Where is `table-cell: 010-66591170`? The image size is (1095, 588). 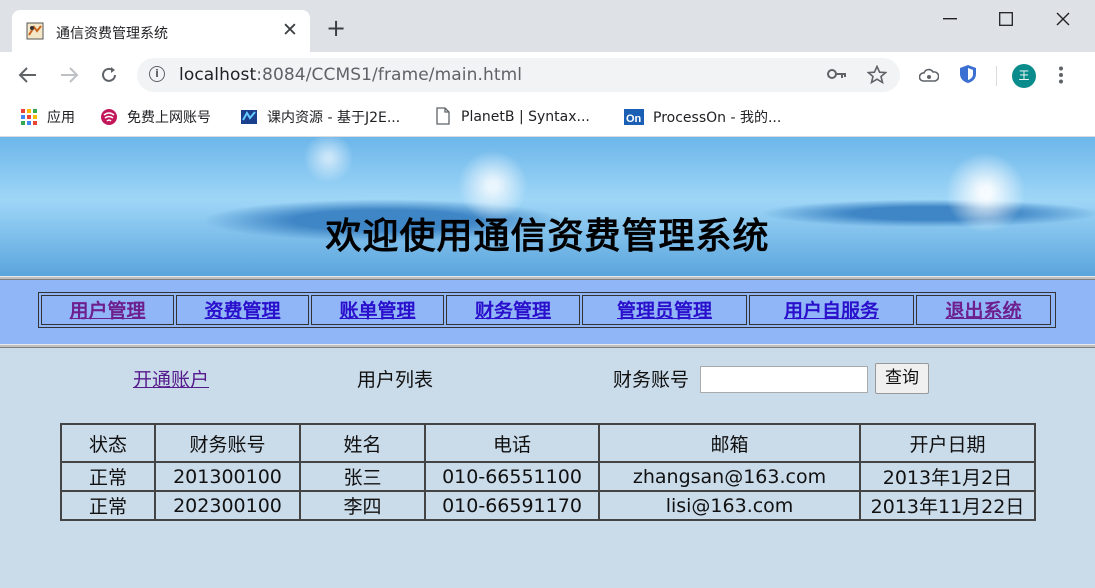
table-cell: 010-66591170 is located at coordinates (512, 505).